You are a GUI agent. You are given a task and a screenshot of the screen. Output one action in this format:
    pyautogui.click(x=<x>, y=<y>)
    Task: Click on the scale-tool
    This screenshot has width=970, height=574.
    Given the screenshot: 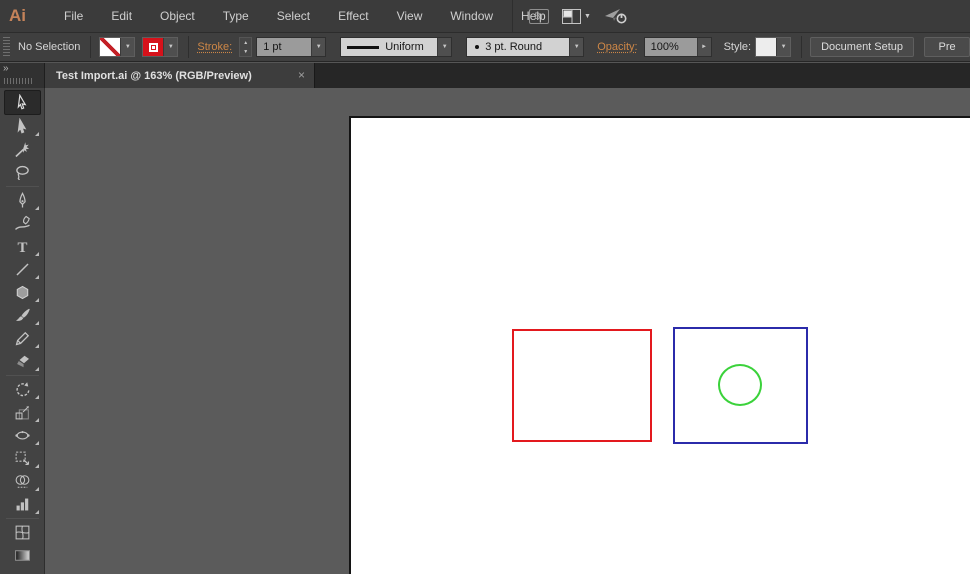 What is the action you would take?
    pyautogui.click(x=22, y=412)
    